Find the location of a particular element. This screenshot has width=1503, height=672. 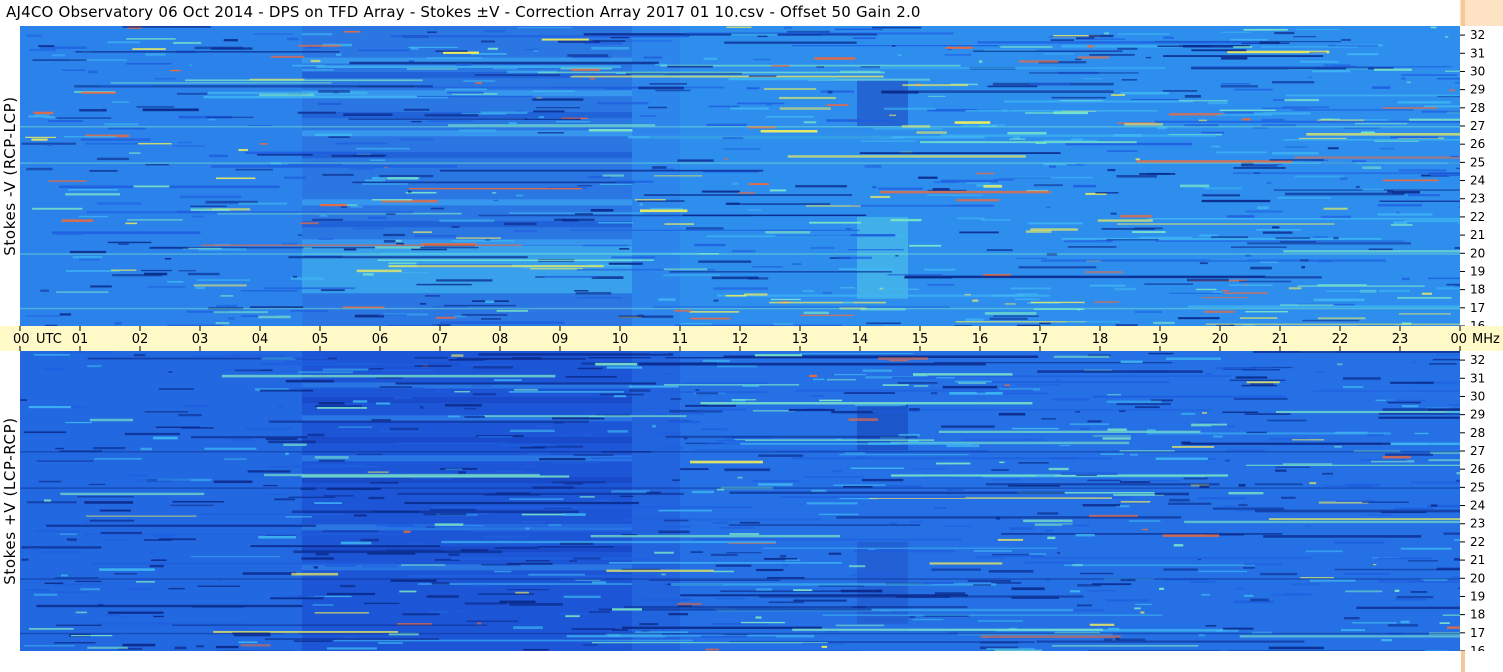

freq-tick-label: 18 is located at coordinates (1477, 615).